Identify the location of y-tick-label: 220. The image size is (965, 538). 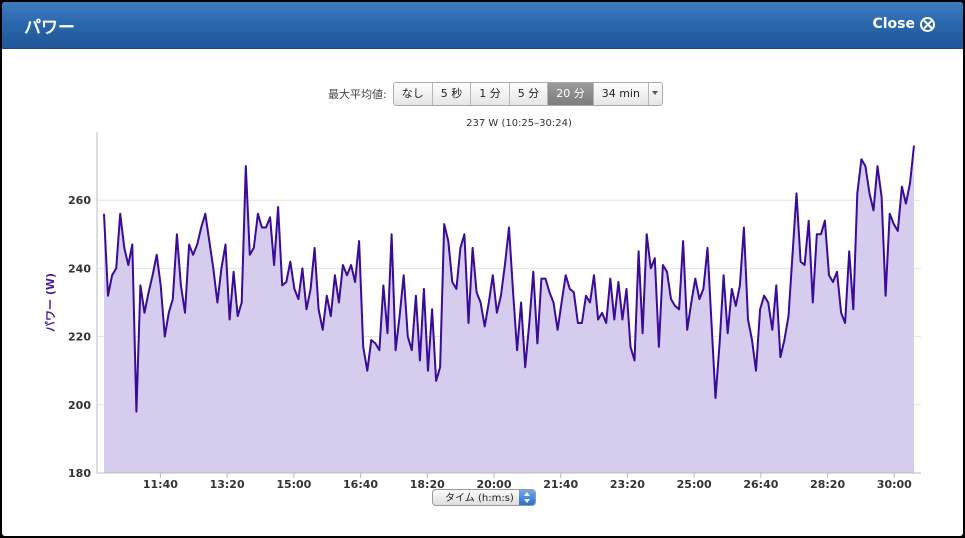
(79, 337).